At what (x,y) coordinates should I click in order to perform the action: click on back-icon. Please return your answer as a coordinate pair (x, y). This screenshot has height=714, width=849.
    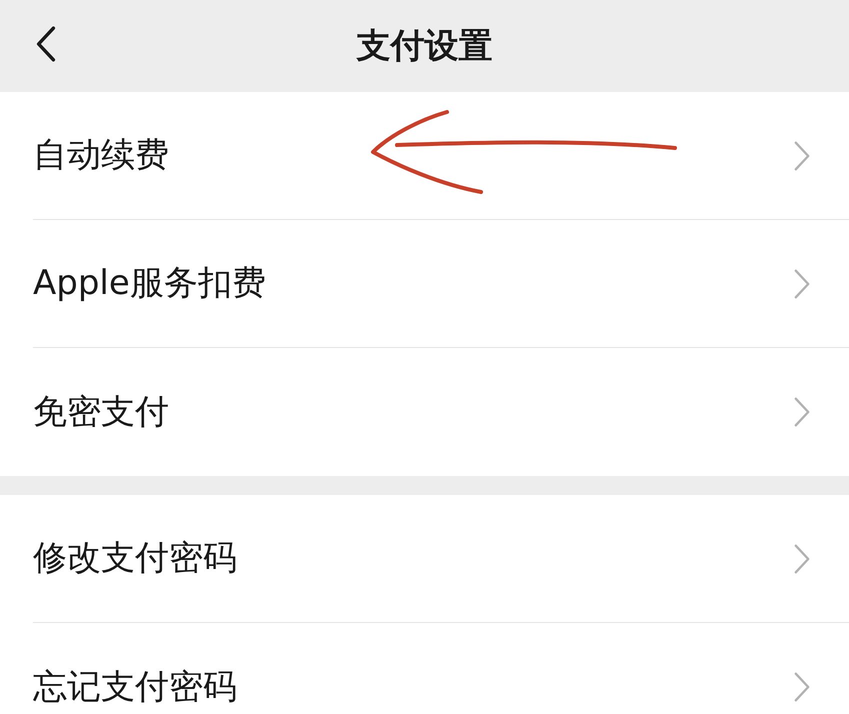
    Looking at the image, I should click on (46, 44).